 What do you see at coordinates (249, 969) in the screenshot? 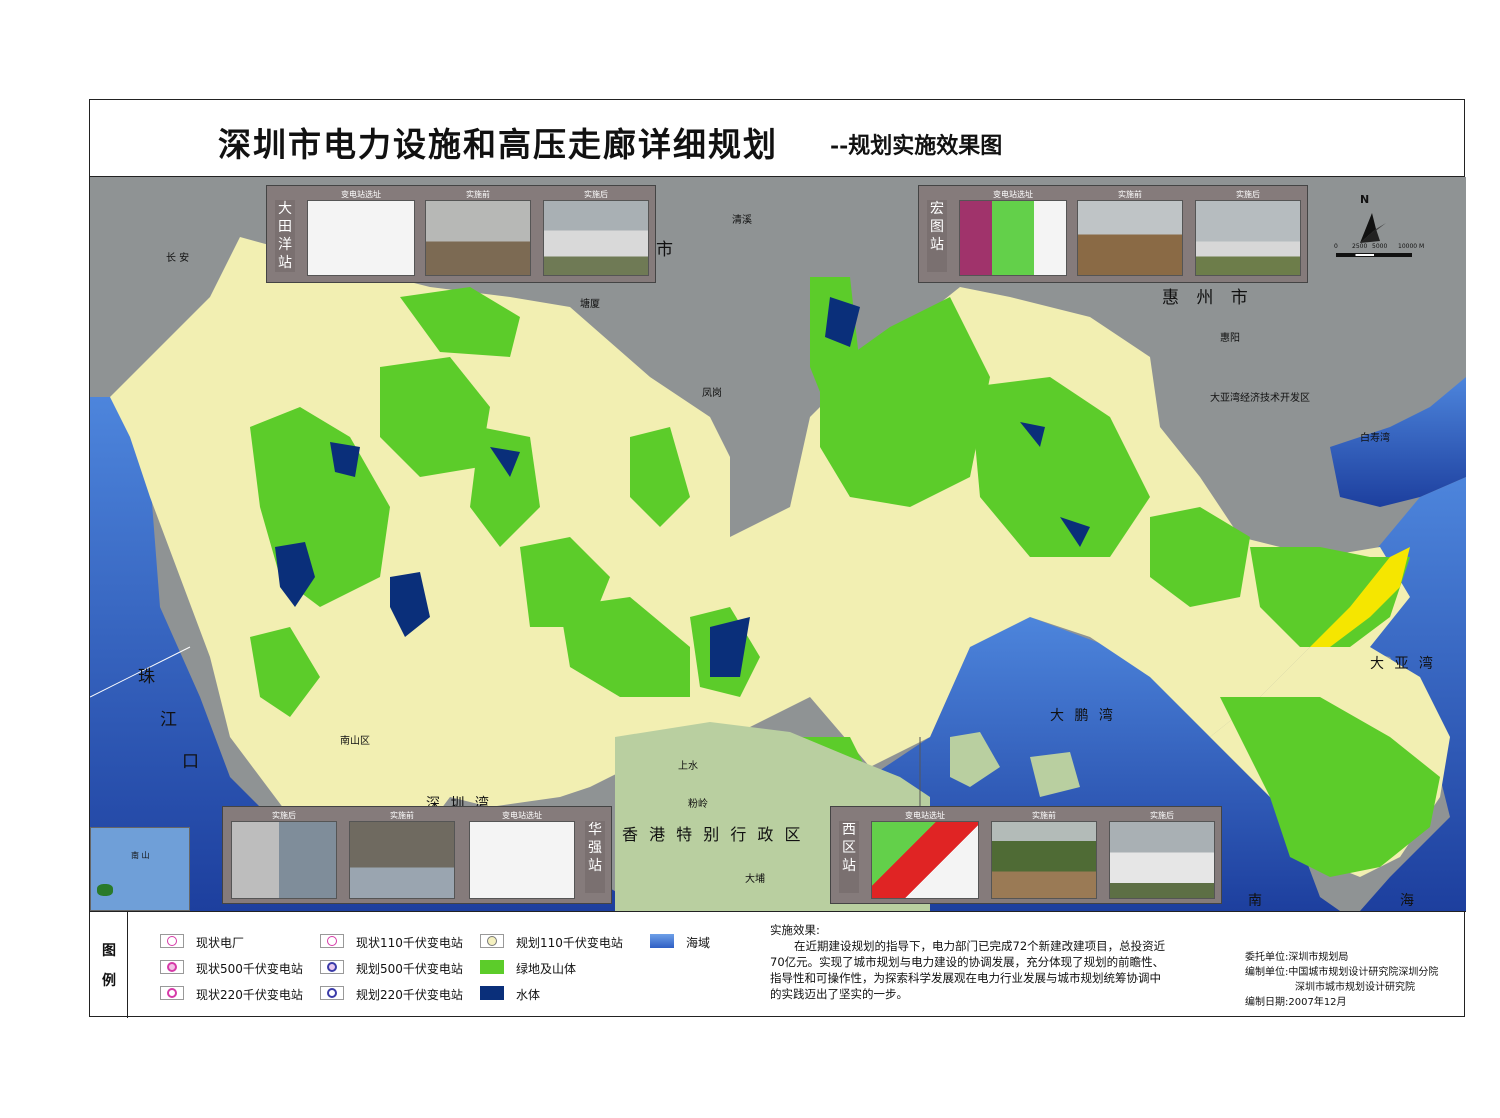
I see `legend-label: 现状500千伏变电站` at bounding box center [249, 969].